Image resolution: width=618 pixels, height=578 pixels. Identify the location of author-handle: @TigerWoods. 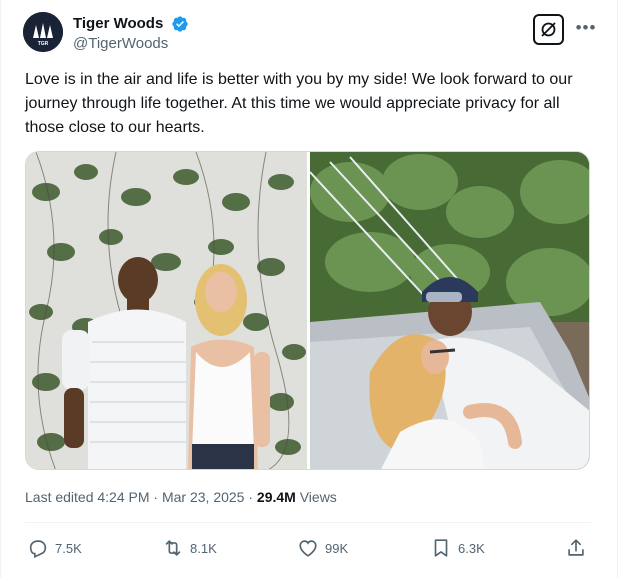
(131, 44).